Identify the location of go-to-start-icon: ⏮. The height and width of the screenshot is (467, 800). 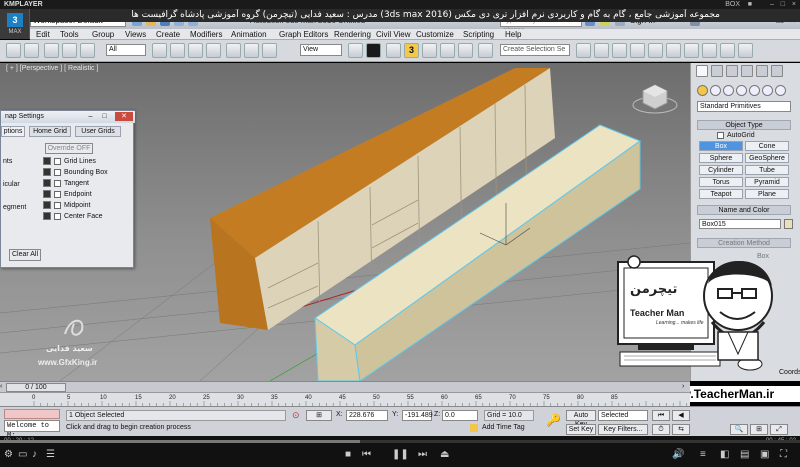
(661, 415).